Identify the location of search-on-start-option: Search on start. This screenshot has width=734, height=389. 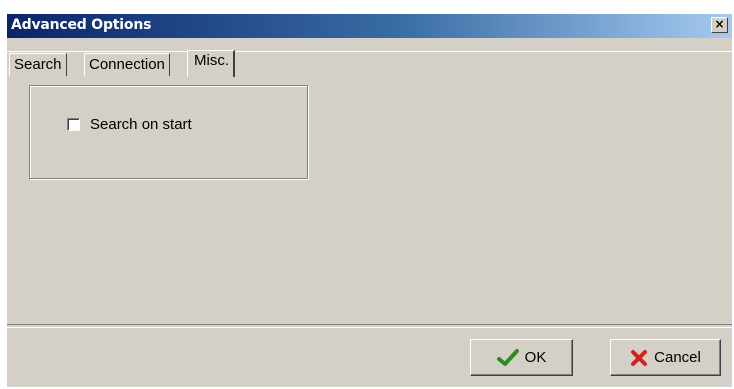
(129, 124).